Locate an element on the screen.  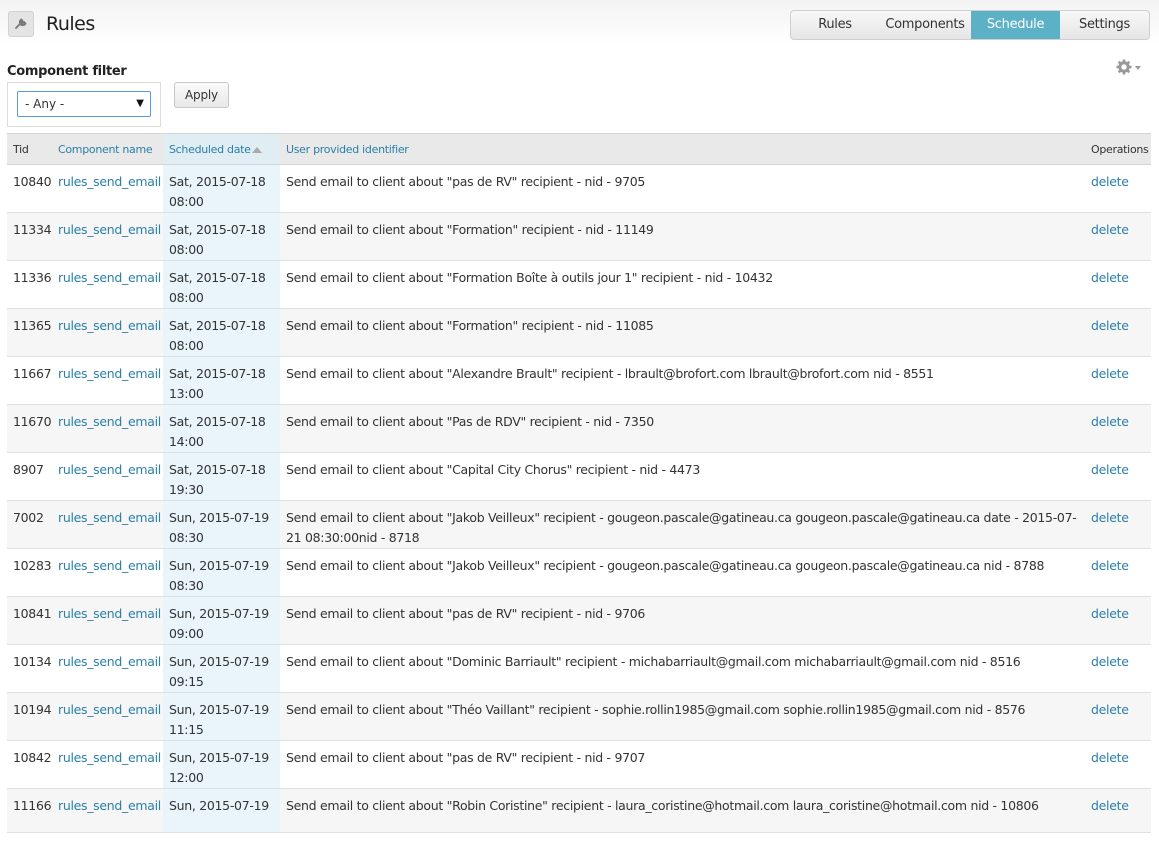
scheduled-date-cell: Sun, 2015-07-19 08:30 is located at coordinates (221, 524).